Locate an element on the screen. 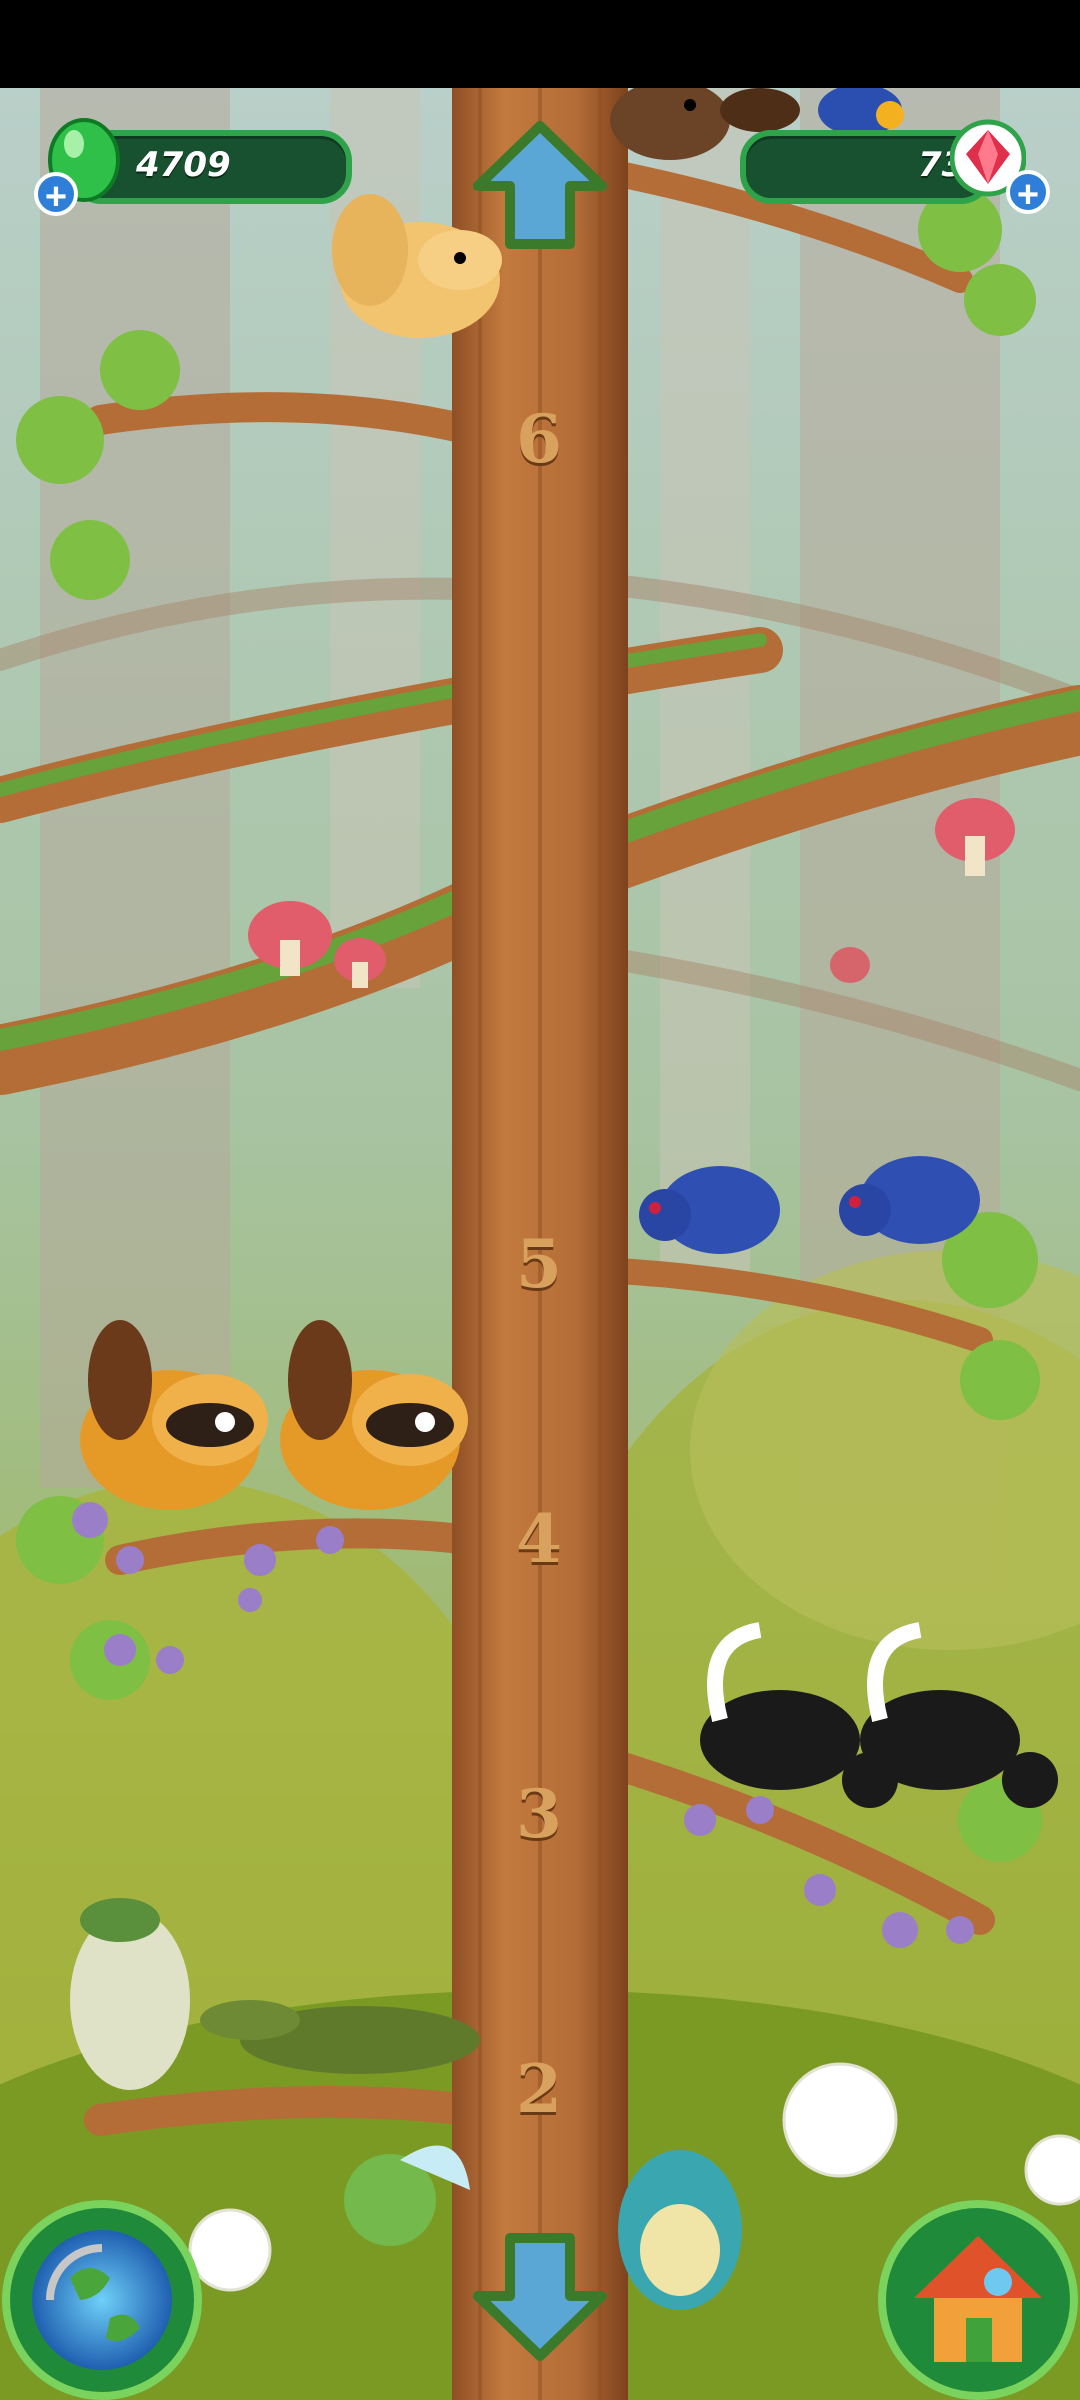  add-gems-plus-icon: + is located at coordinates (56, 195).